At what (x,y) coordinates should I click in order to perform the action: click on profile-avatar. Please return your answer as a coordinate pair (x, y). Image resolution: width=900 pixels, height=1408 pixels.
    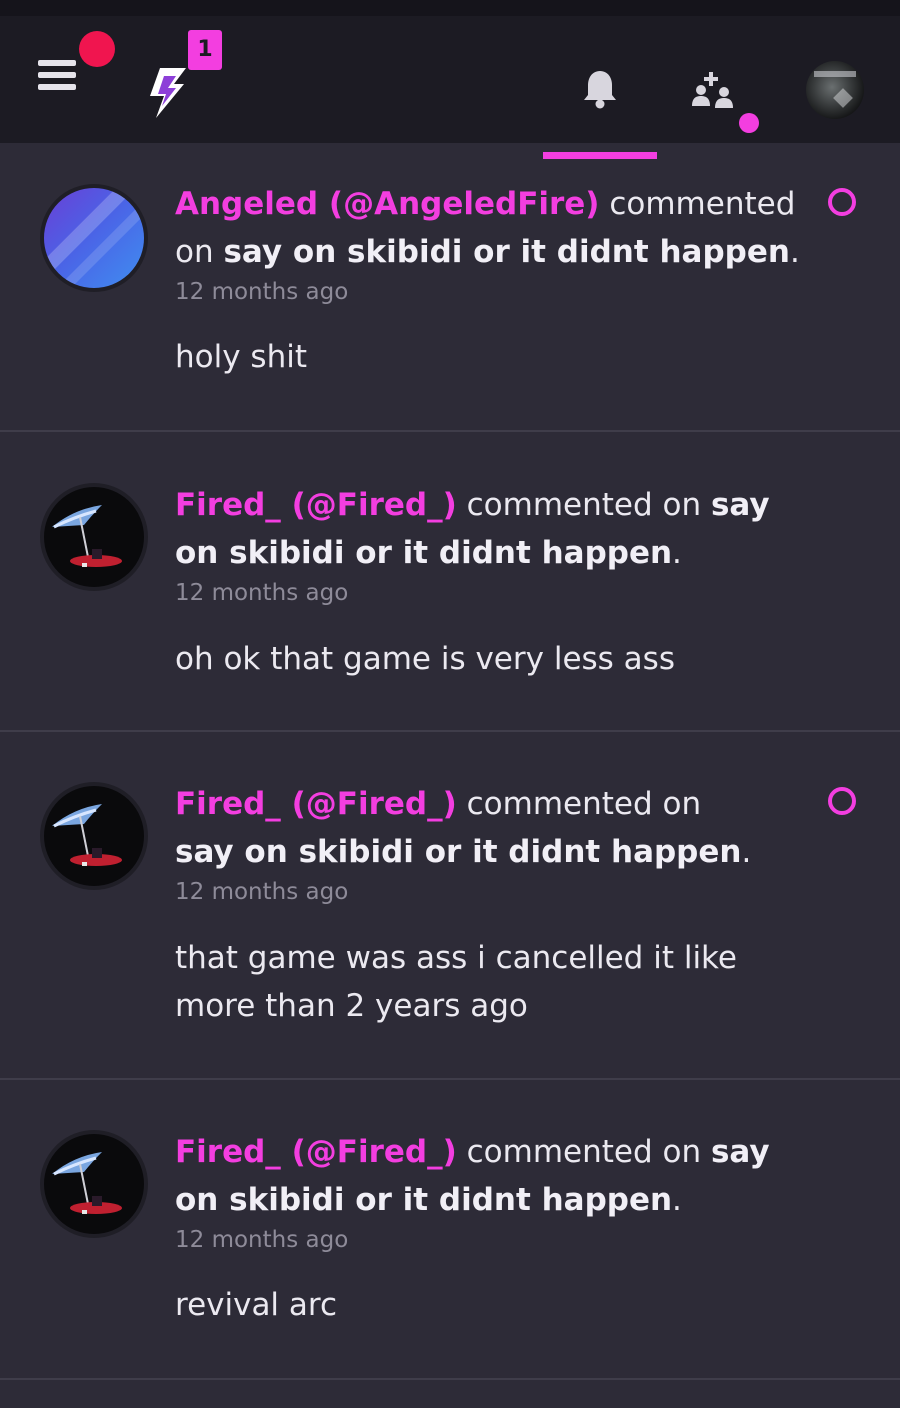
    Looking at the image, I should click on (835, 90).